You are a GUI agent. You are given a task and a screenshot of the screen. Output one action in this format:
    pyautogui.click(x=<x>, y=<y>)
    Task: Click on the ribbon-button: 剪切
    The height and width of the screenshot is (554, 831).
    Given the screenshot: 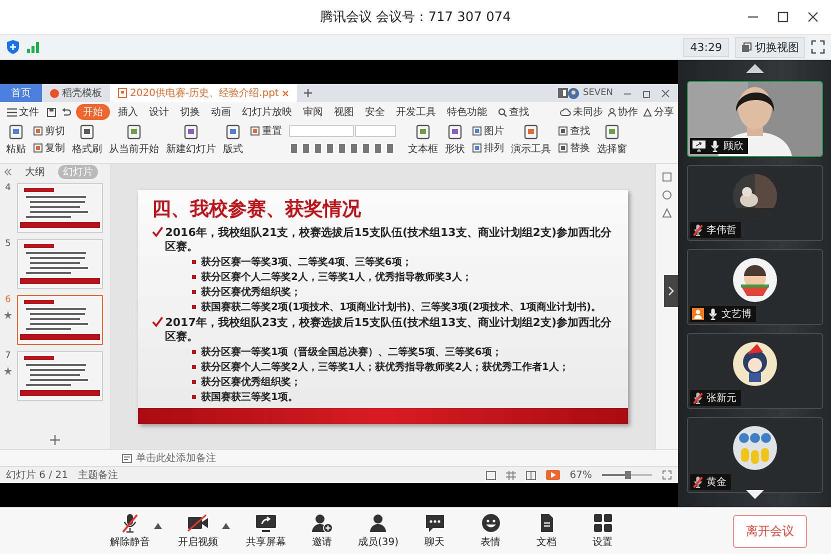 What is the action you would take?
    pyautogui.click(x=49, y=131)
    